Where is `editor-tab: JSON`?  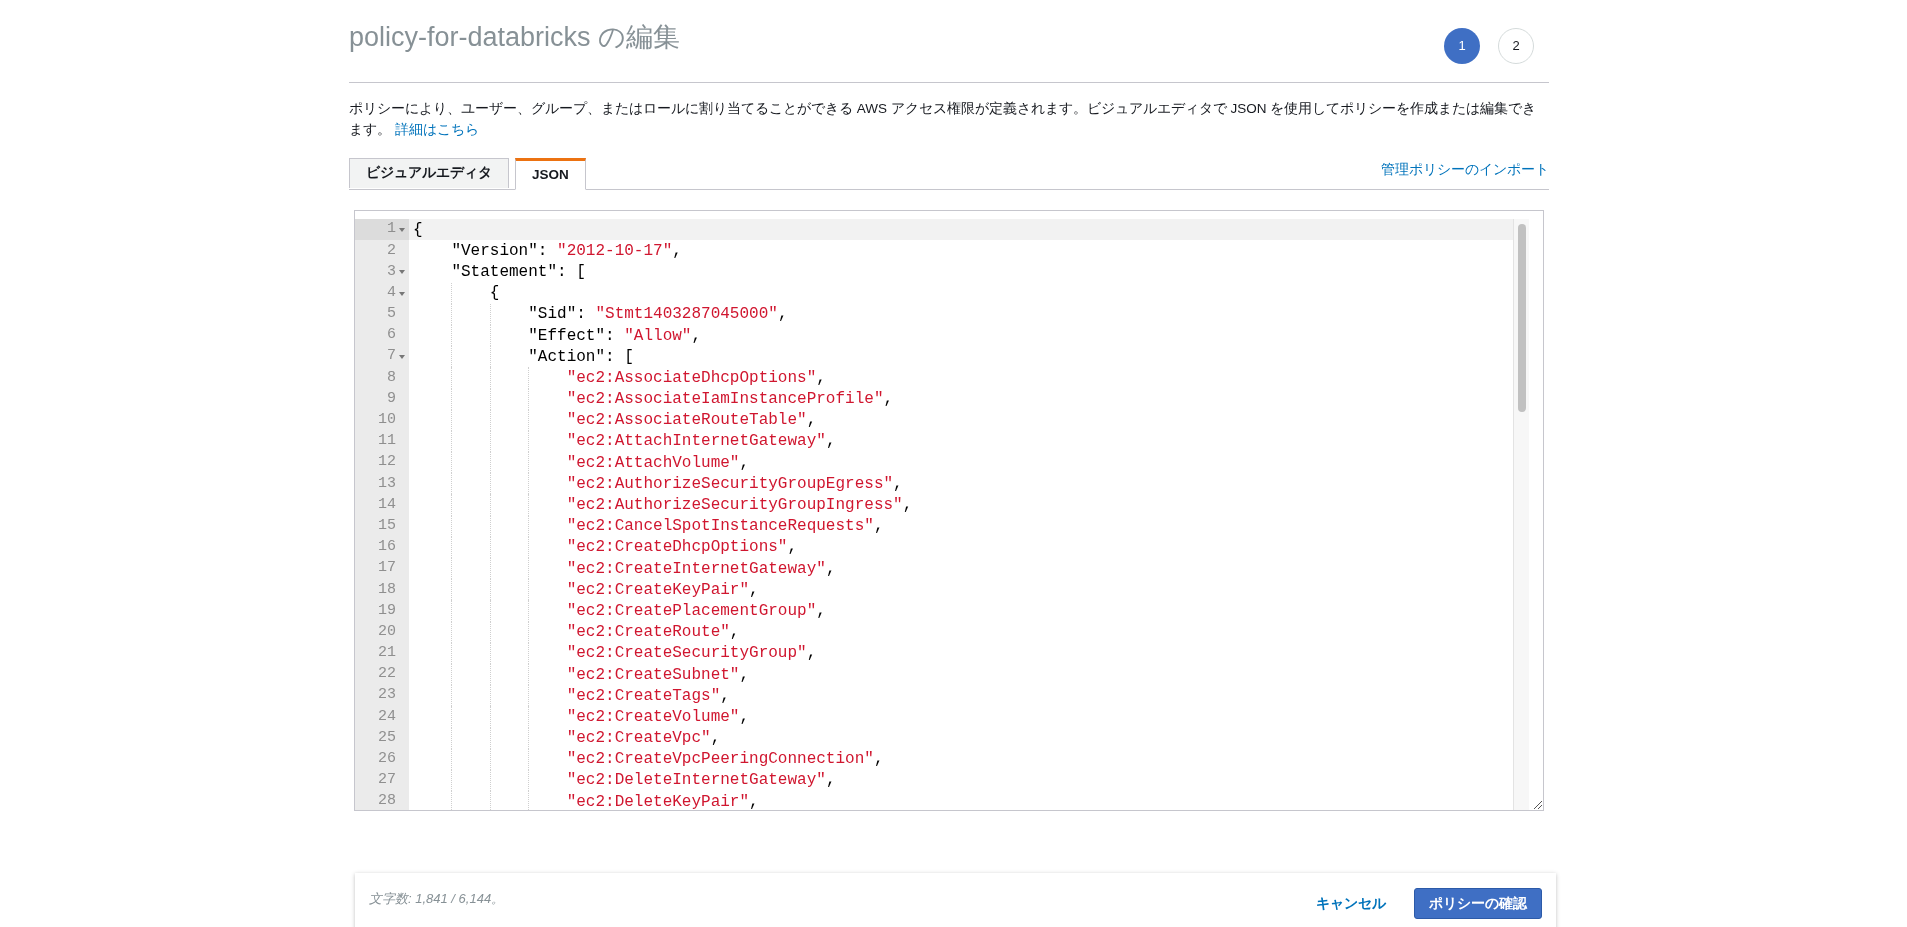
editor-tab: JSON is located at coordinates (550, 174).